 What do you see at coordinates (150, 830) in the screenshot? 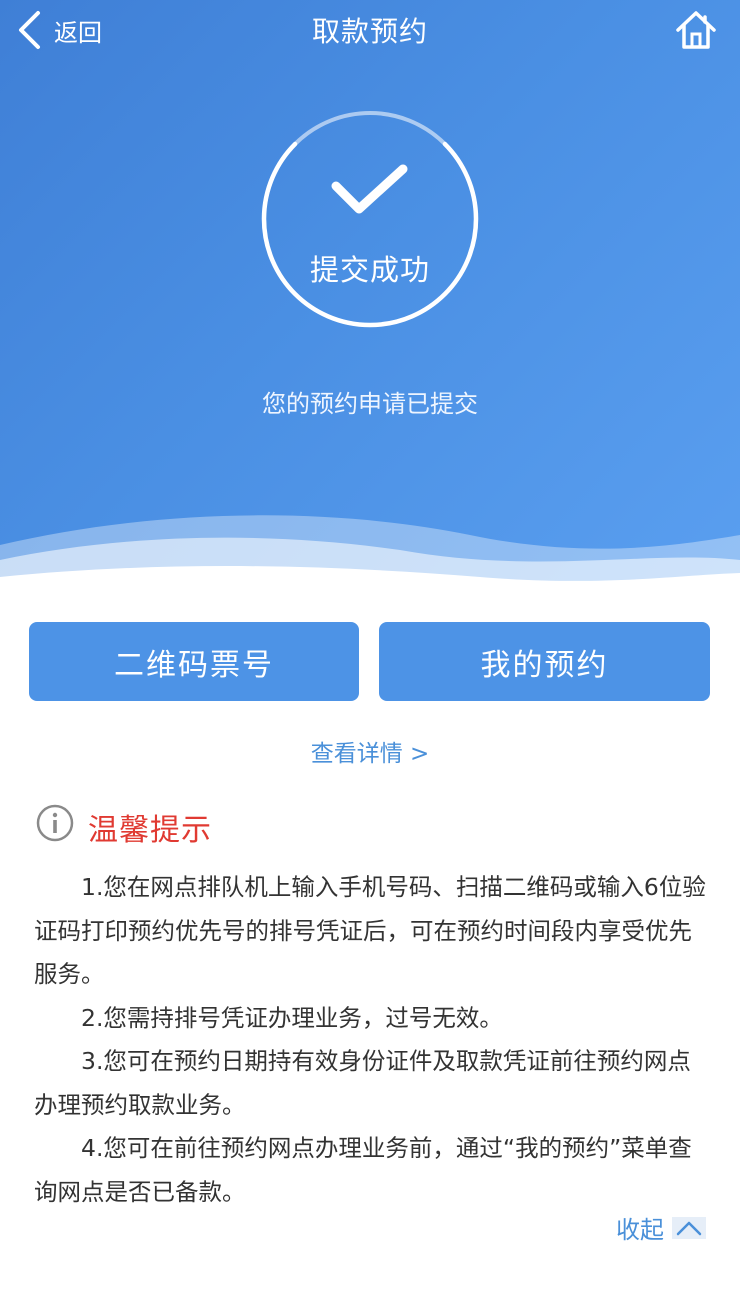
I see `tips-title: 温馨提示` at bounding box center [150, 830].